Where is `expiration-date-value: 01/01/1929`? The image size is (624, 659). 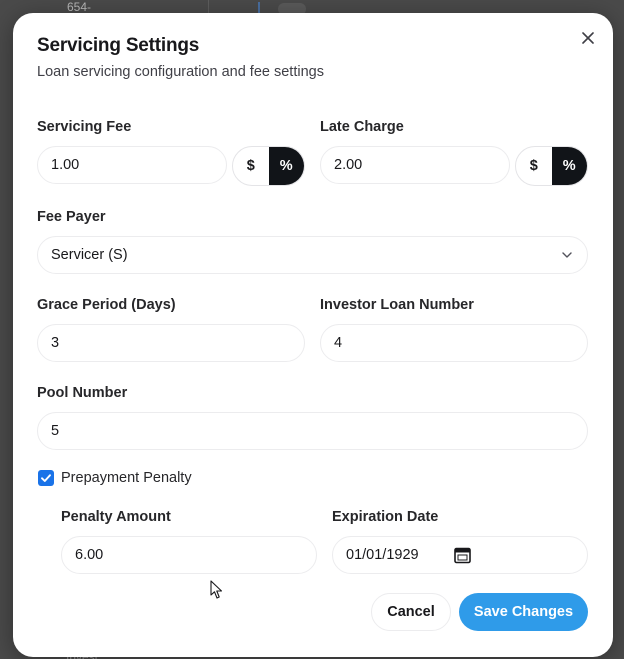
expiration-date-value: 01/01/1929 is located at coordinates (382, 555).